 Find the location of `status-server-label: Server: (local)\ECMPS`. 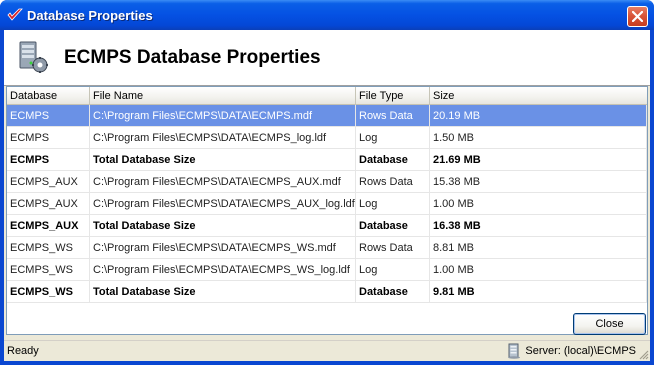

status-server-label: Server: (local)\ECMPS is located at coordinates (580, 351).